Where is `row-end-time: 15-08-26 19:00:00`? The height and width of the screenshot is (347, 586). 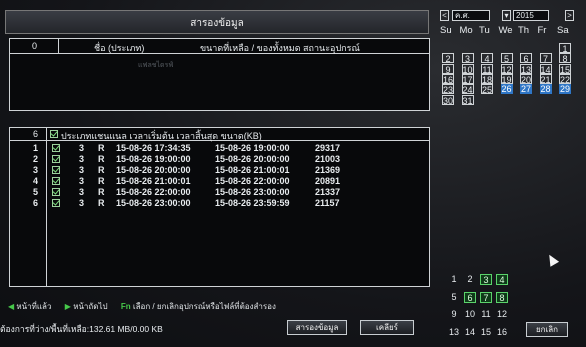
row-end-time: 15-08-26 19:00:00 is located at coordinates (252, 148).